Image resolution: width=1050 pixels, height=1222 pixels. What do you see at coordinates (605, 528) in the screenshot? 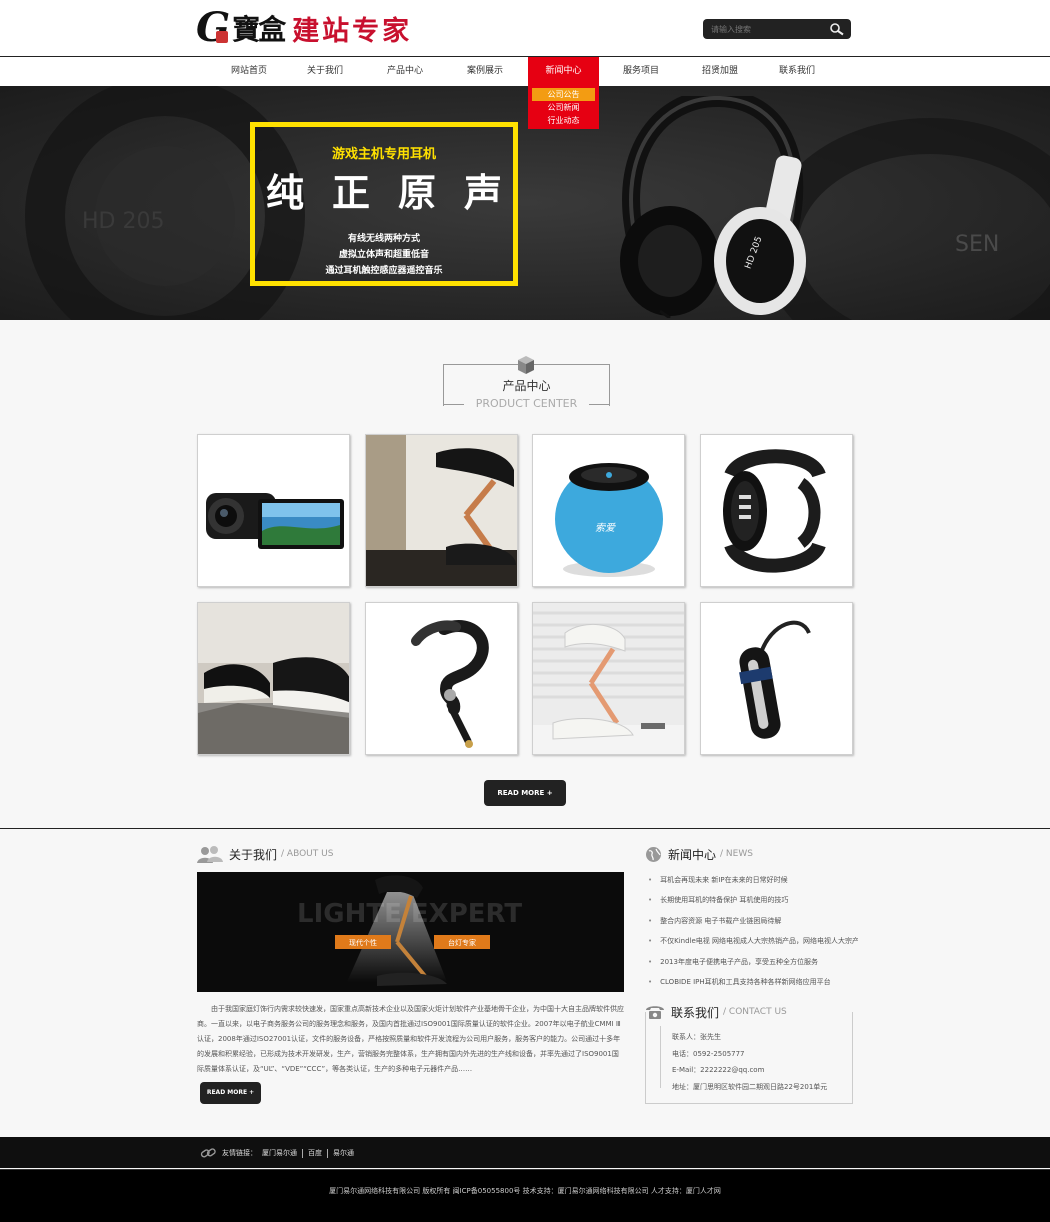
I see `speaker-brand-label: 索爱` at bounding box center [605, 528].